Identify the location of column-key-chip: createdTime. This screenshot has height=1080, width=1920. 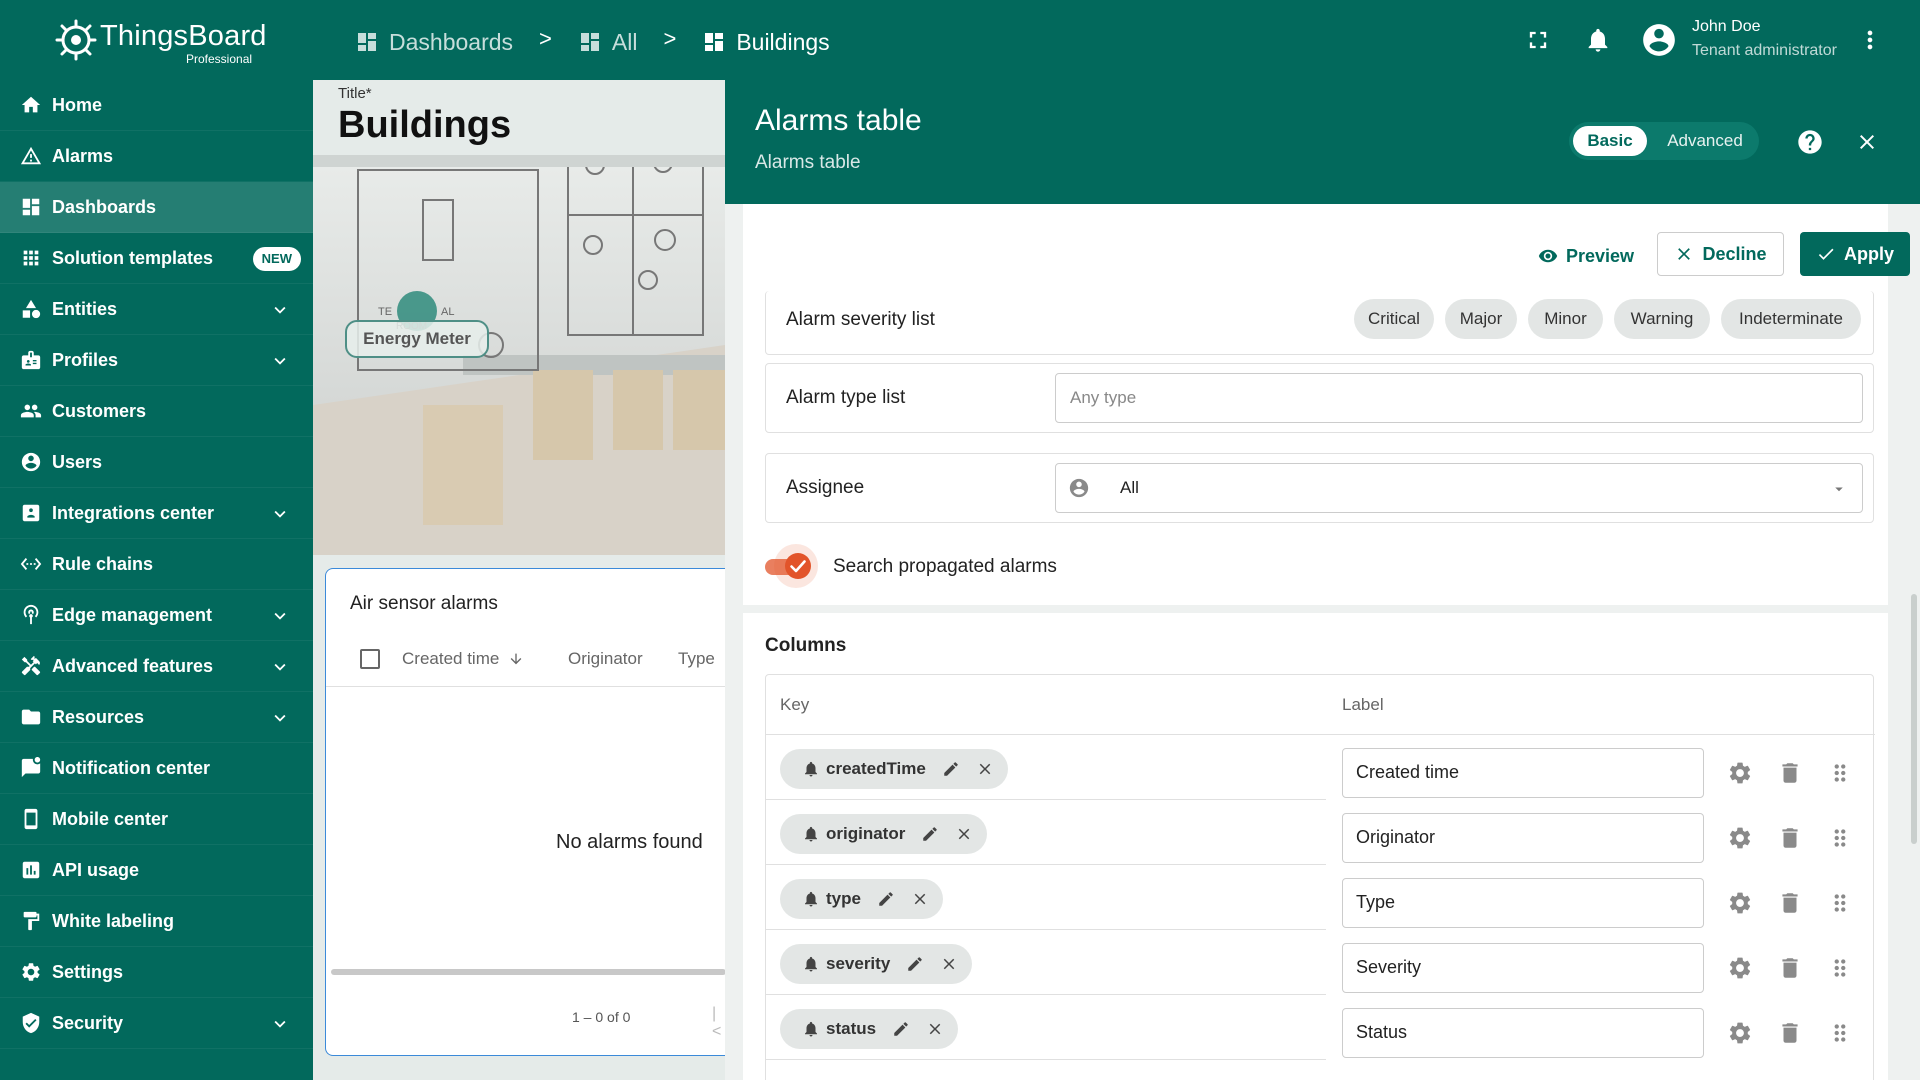
(894, 769).